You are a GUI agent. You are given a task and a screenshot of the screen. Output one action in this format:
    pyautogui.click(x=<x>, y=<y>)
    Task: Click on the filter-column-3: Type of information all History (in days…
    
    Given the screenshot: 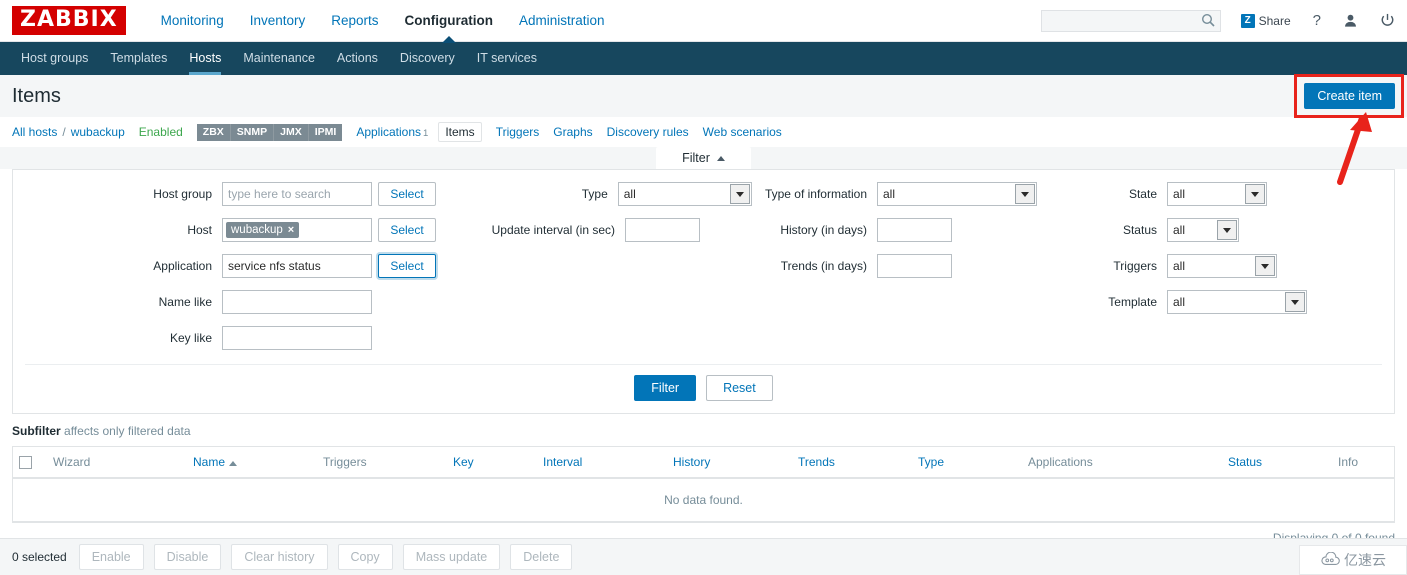 What is the action you would take?
    pyautogui.click(x=904, y=266)
    